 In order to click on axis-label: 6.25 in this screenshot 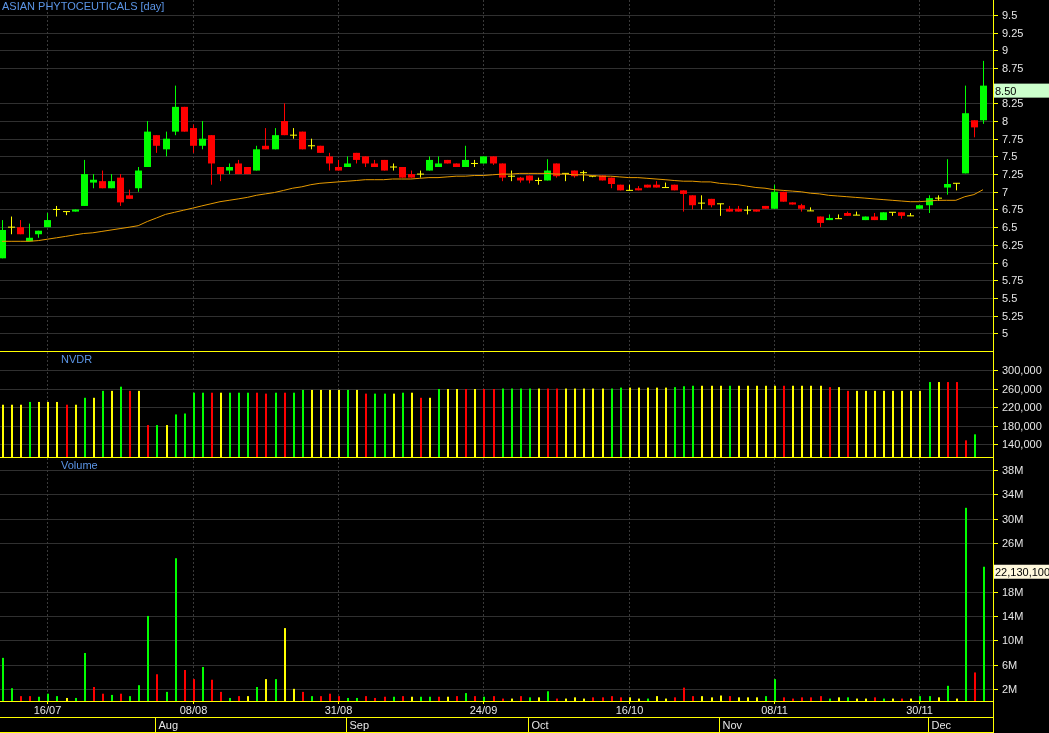, I will do `click(1013, 244)`.